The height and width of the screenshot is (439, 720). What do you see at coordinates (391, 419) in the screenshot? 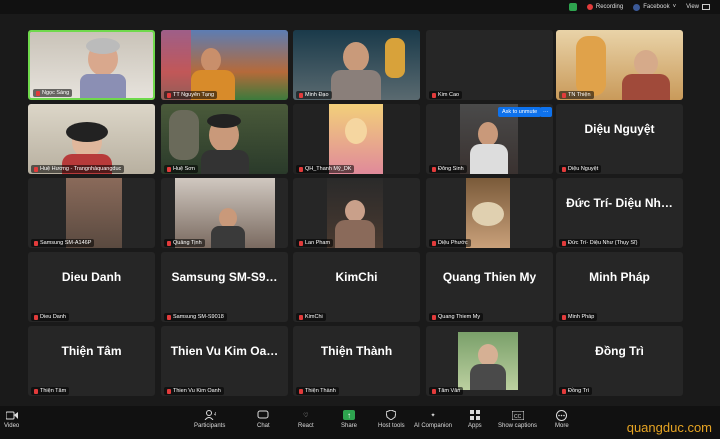
I see `host-tools-button: Host tools` at bounding box center [391, 419].